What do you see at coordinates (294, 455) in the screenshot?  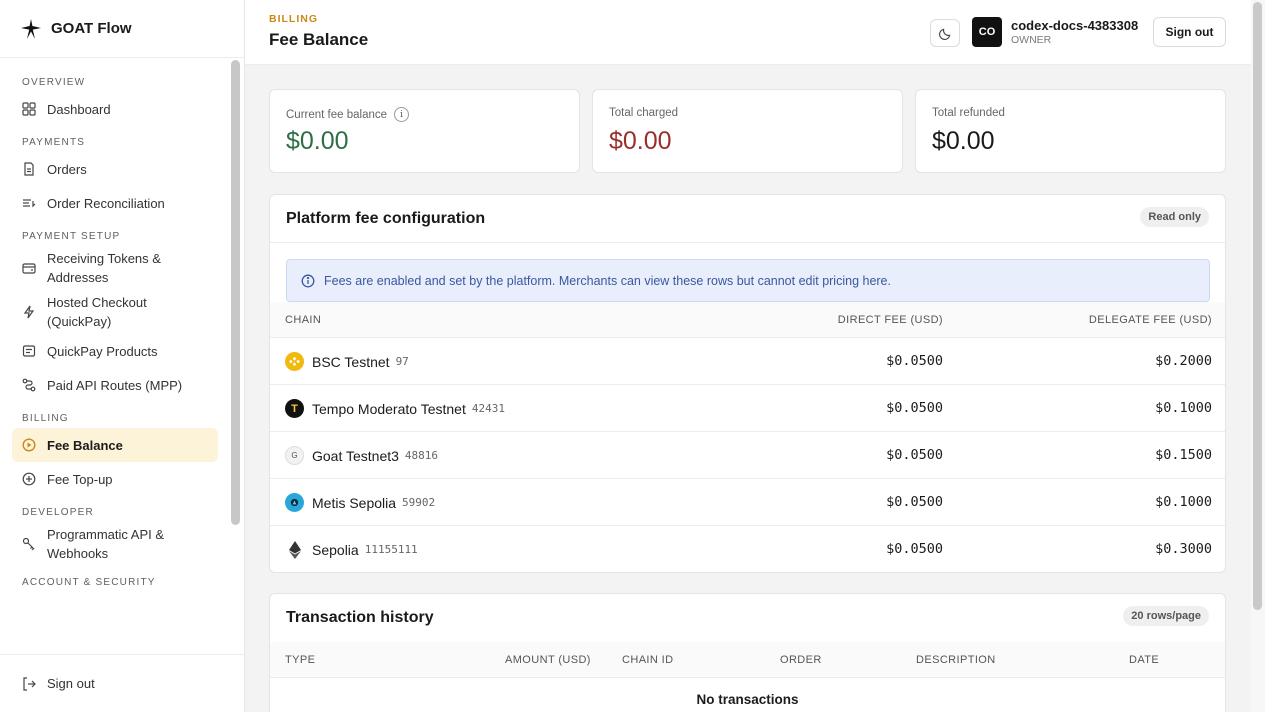 I see `goat-icon: G` at bounding box center [294, 455].